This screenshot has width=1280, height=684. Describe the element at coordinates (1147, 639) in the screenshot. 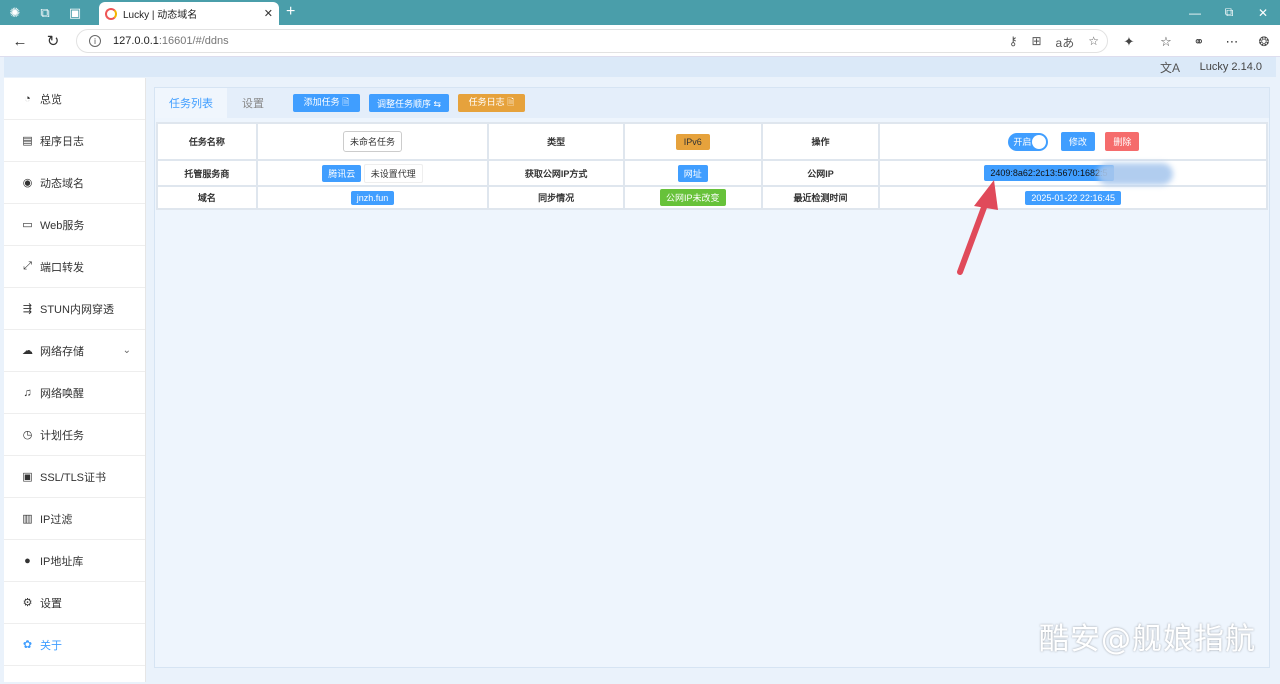

I see `watermark: 酷安@舰娘指航` at that location.